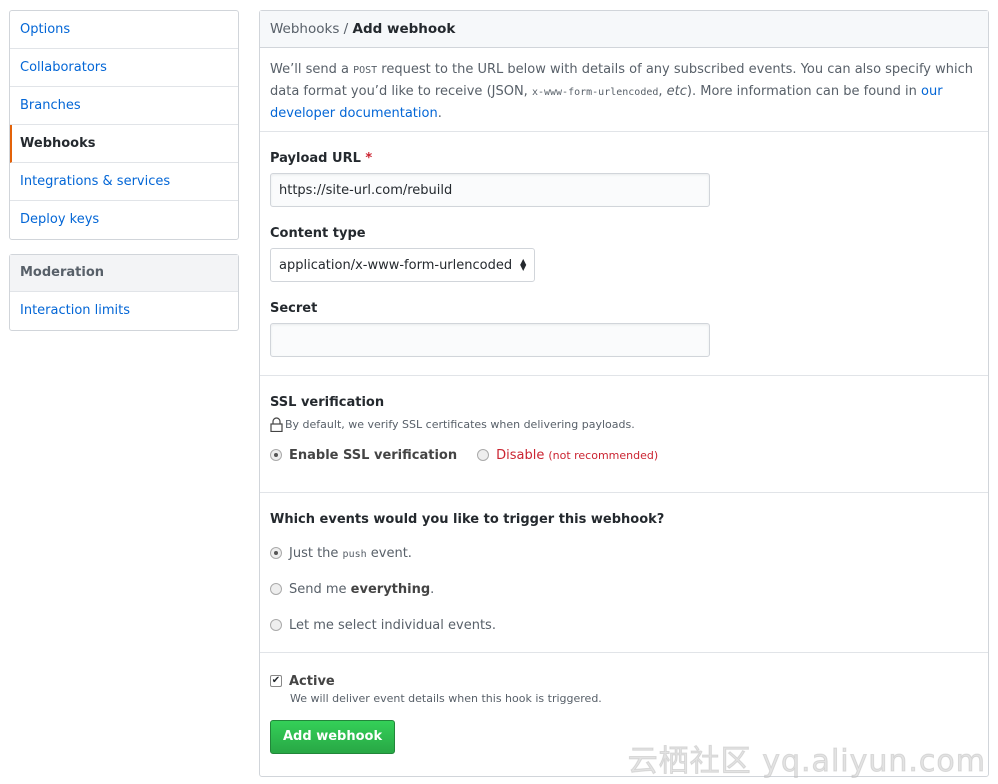  What do you see at coordinates (124, 273) in the screenshot?
I see `moderation-heading: Moderation` at bounding box center [124, 273].